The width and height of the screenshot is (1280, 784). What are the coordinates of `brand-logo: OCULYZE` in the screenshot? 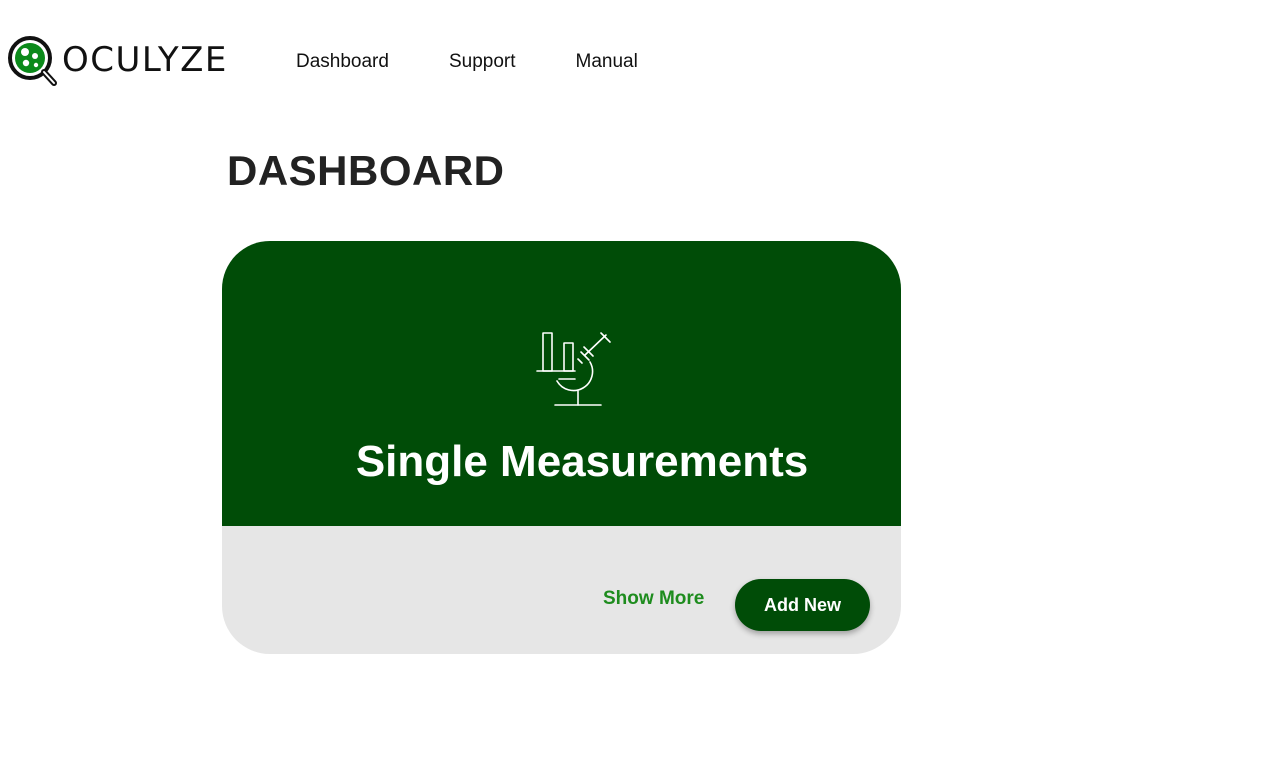 It's located at (116, 63).